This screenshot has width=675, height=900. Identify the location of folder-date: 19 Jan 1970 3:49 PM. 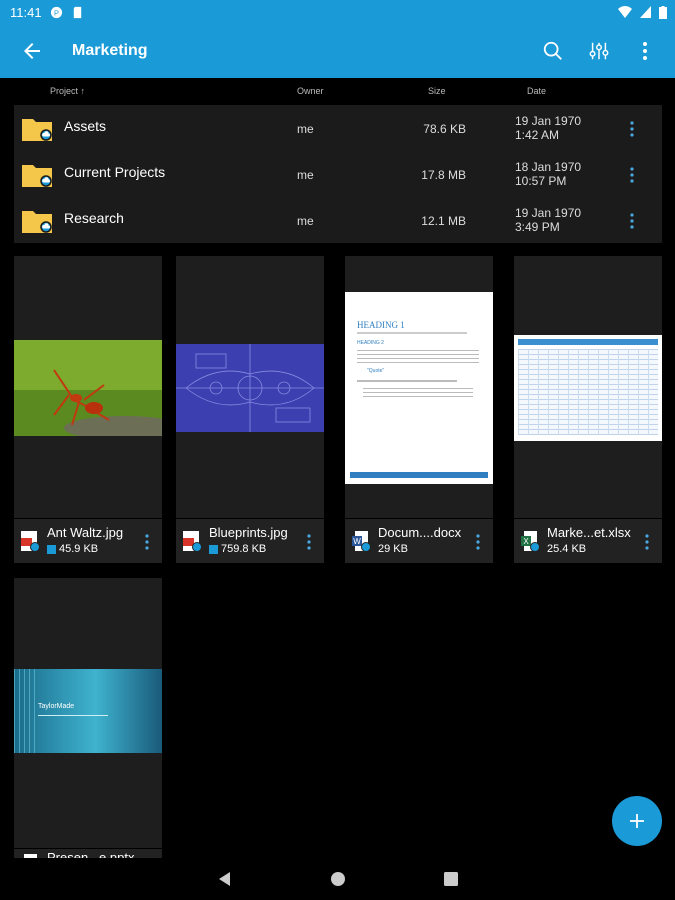
(548, 220).